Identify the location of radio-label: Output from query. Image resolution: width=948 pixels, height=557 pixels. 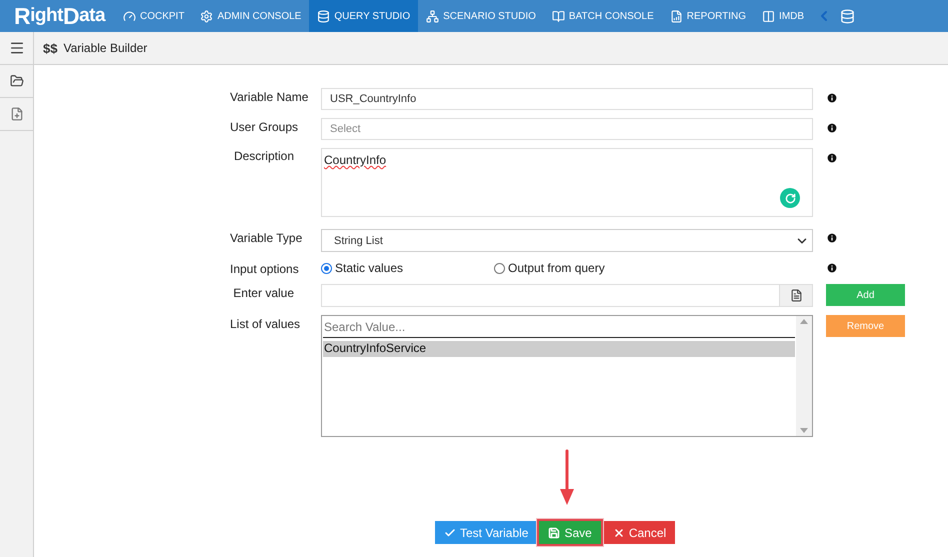
(556, 268).